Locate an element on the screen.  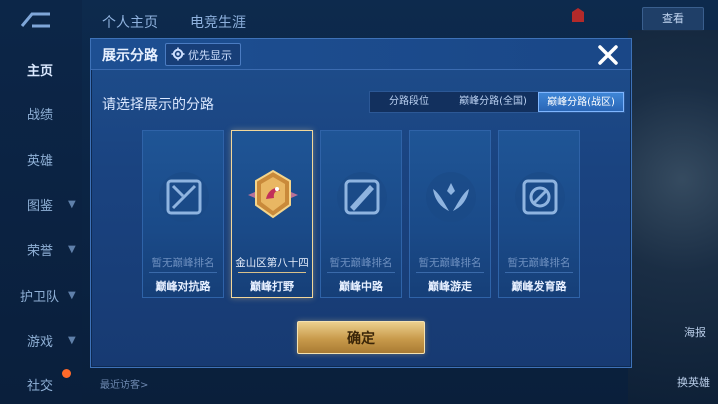
sword-shield-icon is located at coordinates (184, 197).